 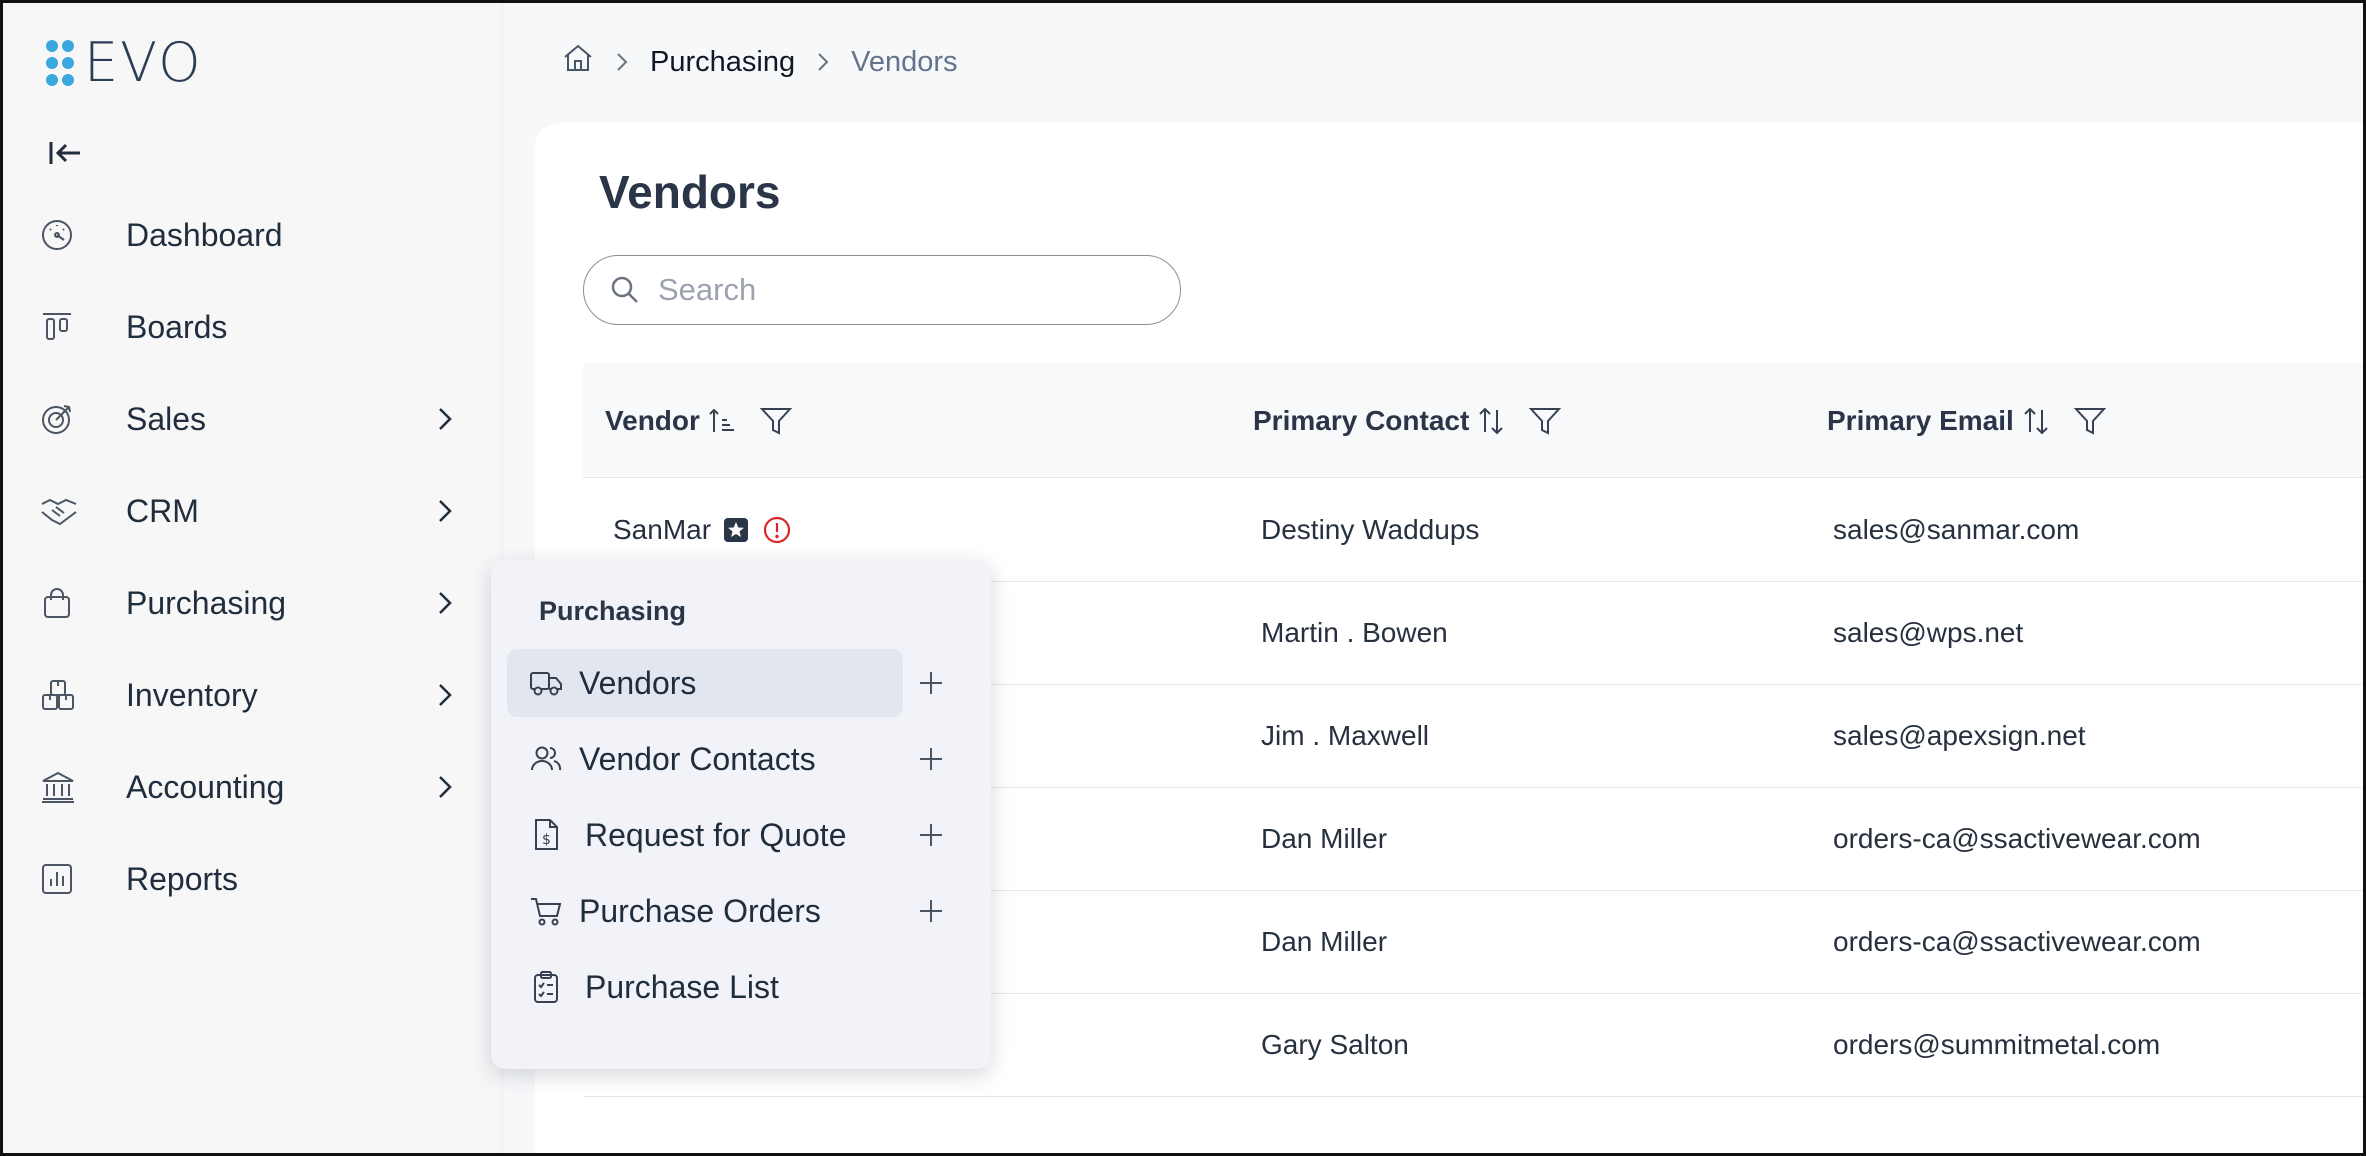 I want to click on target-icon, so click(x=68, y=419).